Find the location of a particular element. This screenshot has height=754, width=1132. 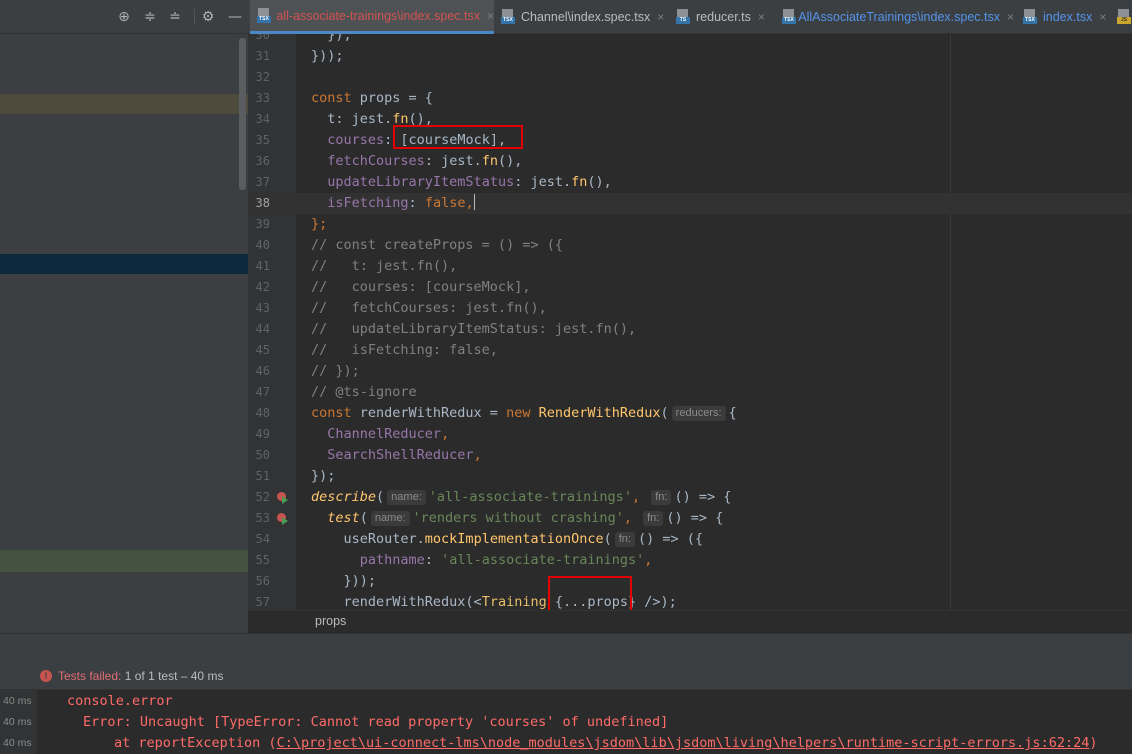

code-line: 44 // updateLibraryItemStatus: jest.fn(), is located at coordinates (690, 329).